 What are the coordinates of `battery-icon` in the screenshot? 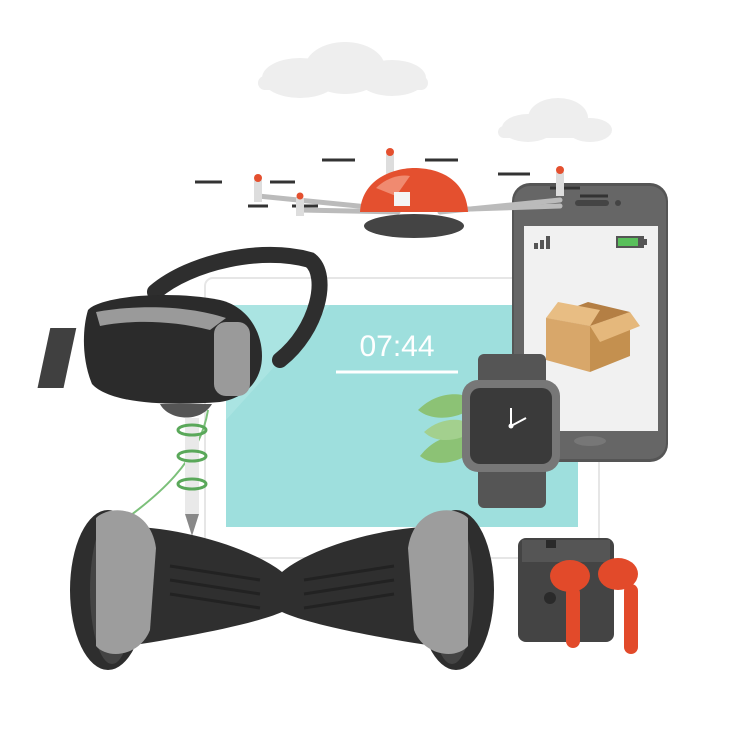 It's located at (631, 242).